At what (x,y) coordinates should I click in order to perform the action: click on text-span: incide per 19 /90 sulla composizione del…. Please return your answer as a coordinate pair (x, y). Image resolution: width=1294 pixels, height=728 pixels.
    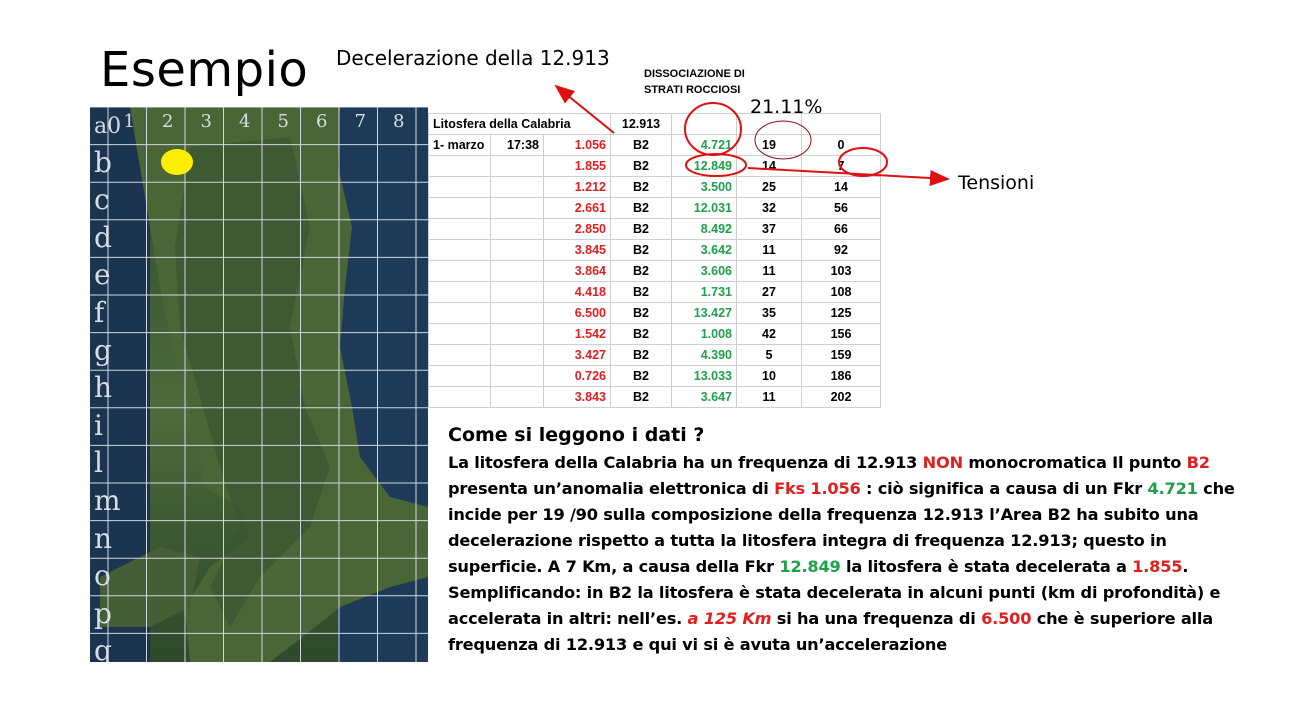
    Looking at the image, I should click on (823, 514).